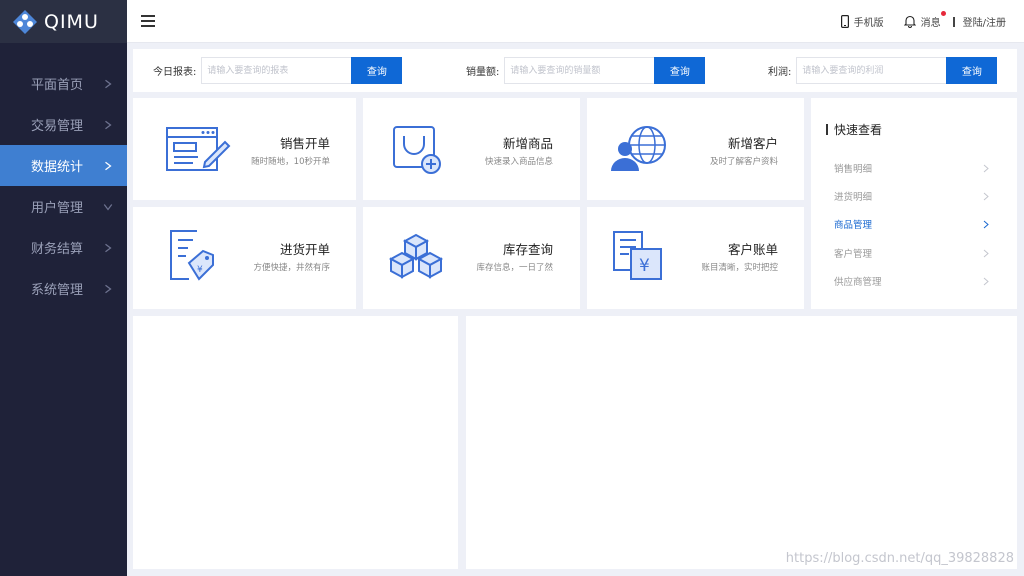  I want to click on chart-panel-left, so click(295, 442).